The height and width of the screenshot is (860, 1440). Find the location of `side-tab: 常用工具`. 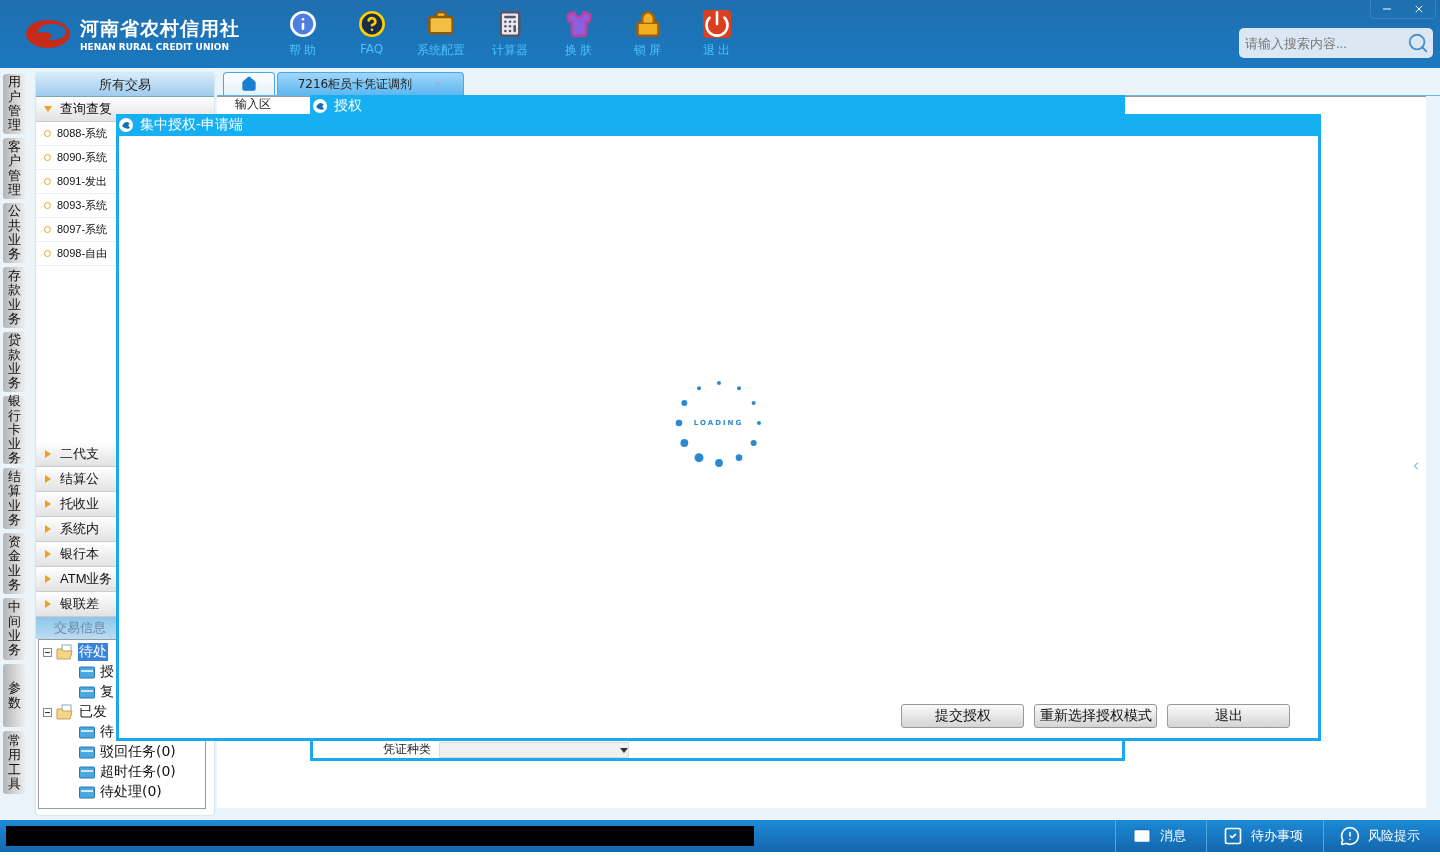

side-tab: 常用工具 is located at coordinates (14, 762).